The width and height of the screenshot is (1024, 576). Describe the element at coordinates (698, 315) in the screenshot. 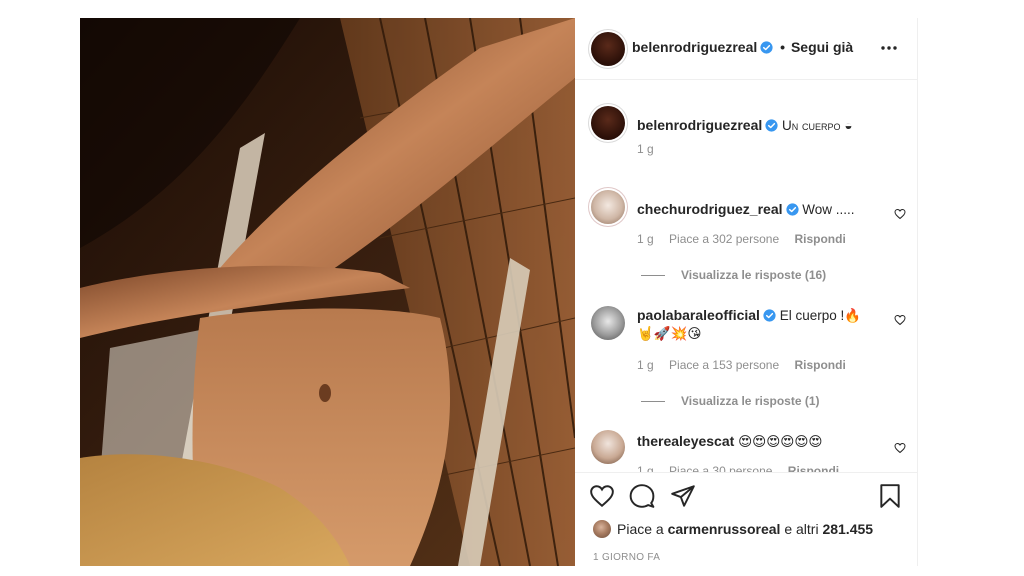

I see `comment-username: paolabaraleofficial` at that location.